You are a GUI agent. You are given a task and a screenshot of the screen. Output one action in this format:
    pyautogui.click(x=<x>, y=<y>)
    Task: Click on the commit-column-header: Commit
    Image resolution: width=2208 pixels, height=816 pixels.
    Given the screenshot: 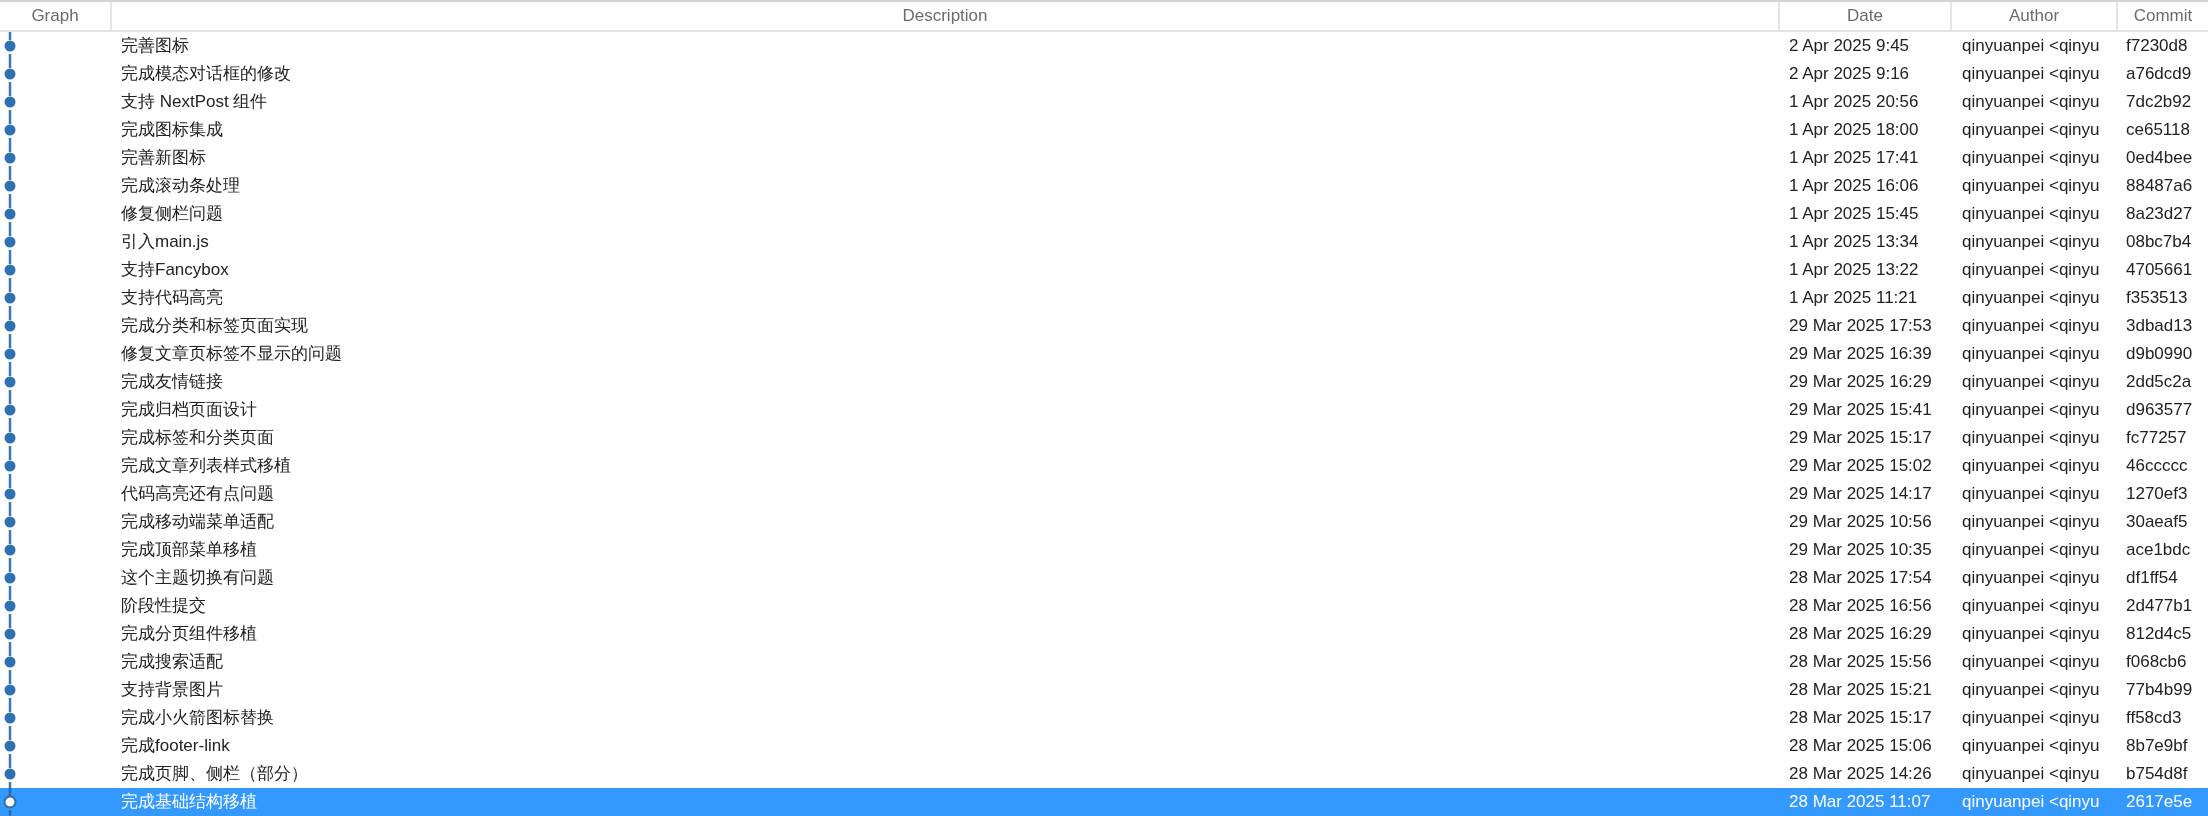 What is the action you would take?
    pyautogui.click(x=2163, y=16)
    